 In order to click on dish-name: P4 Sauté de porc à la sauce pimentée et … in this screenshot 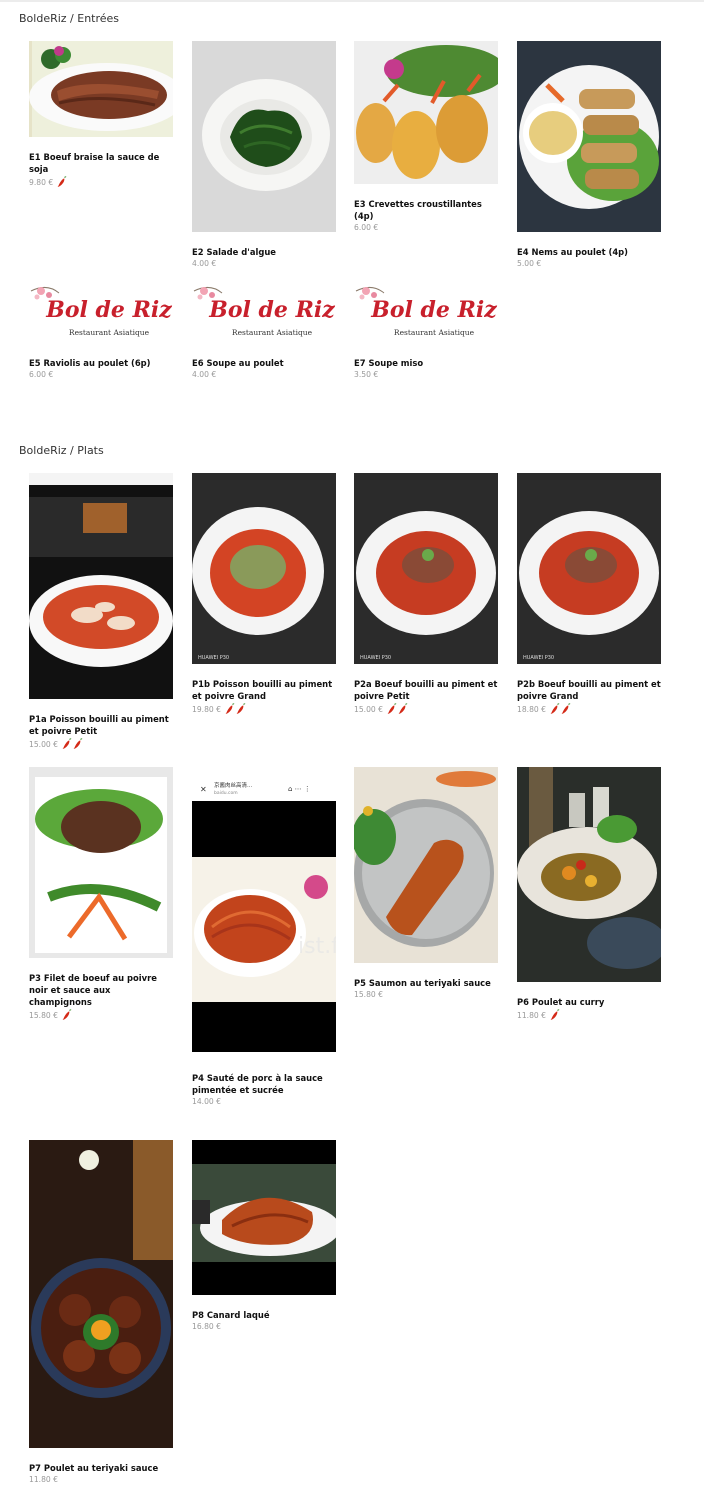, I will do `click(257, 1084)`.